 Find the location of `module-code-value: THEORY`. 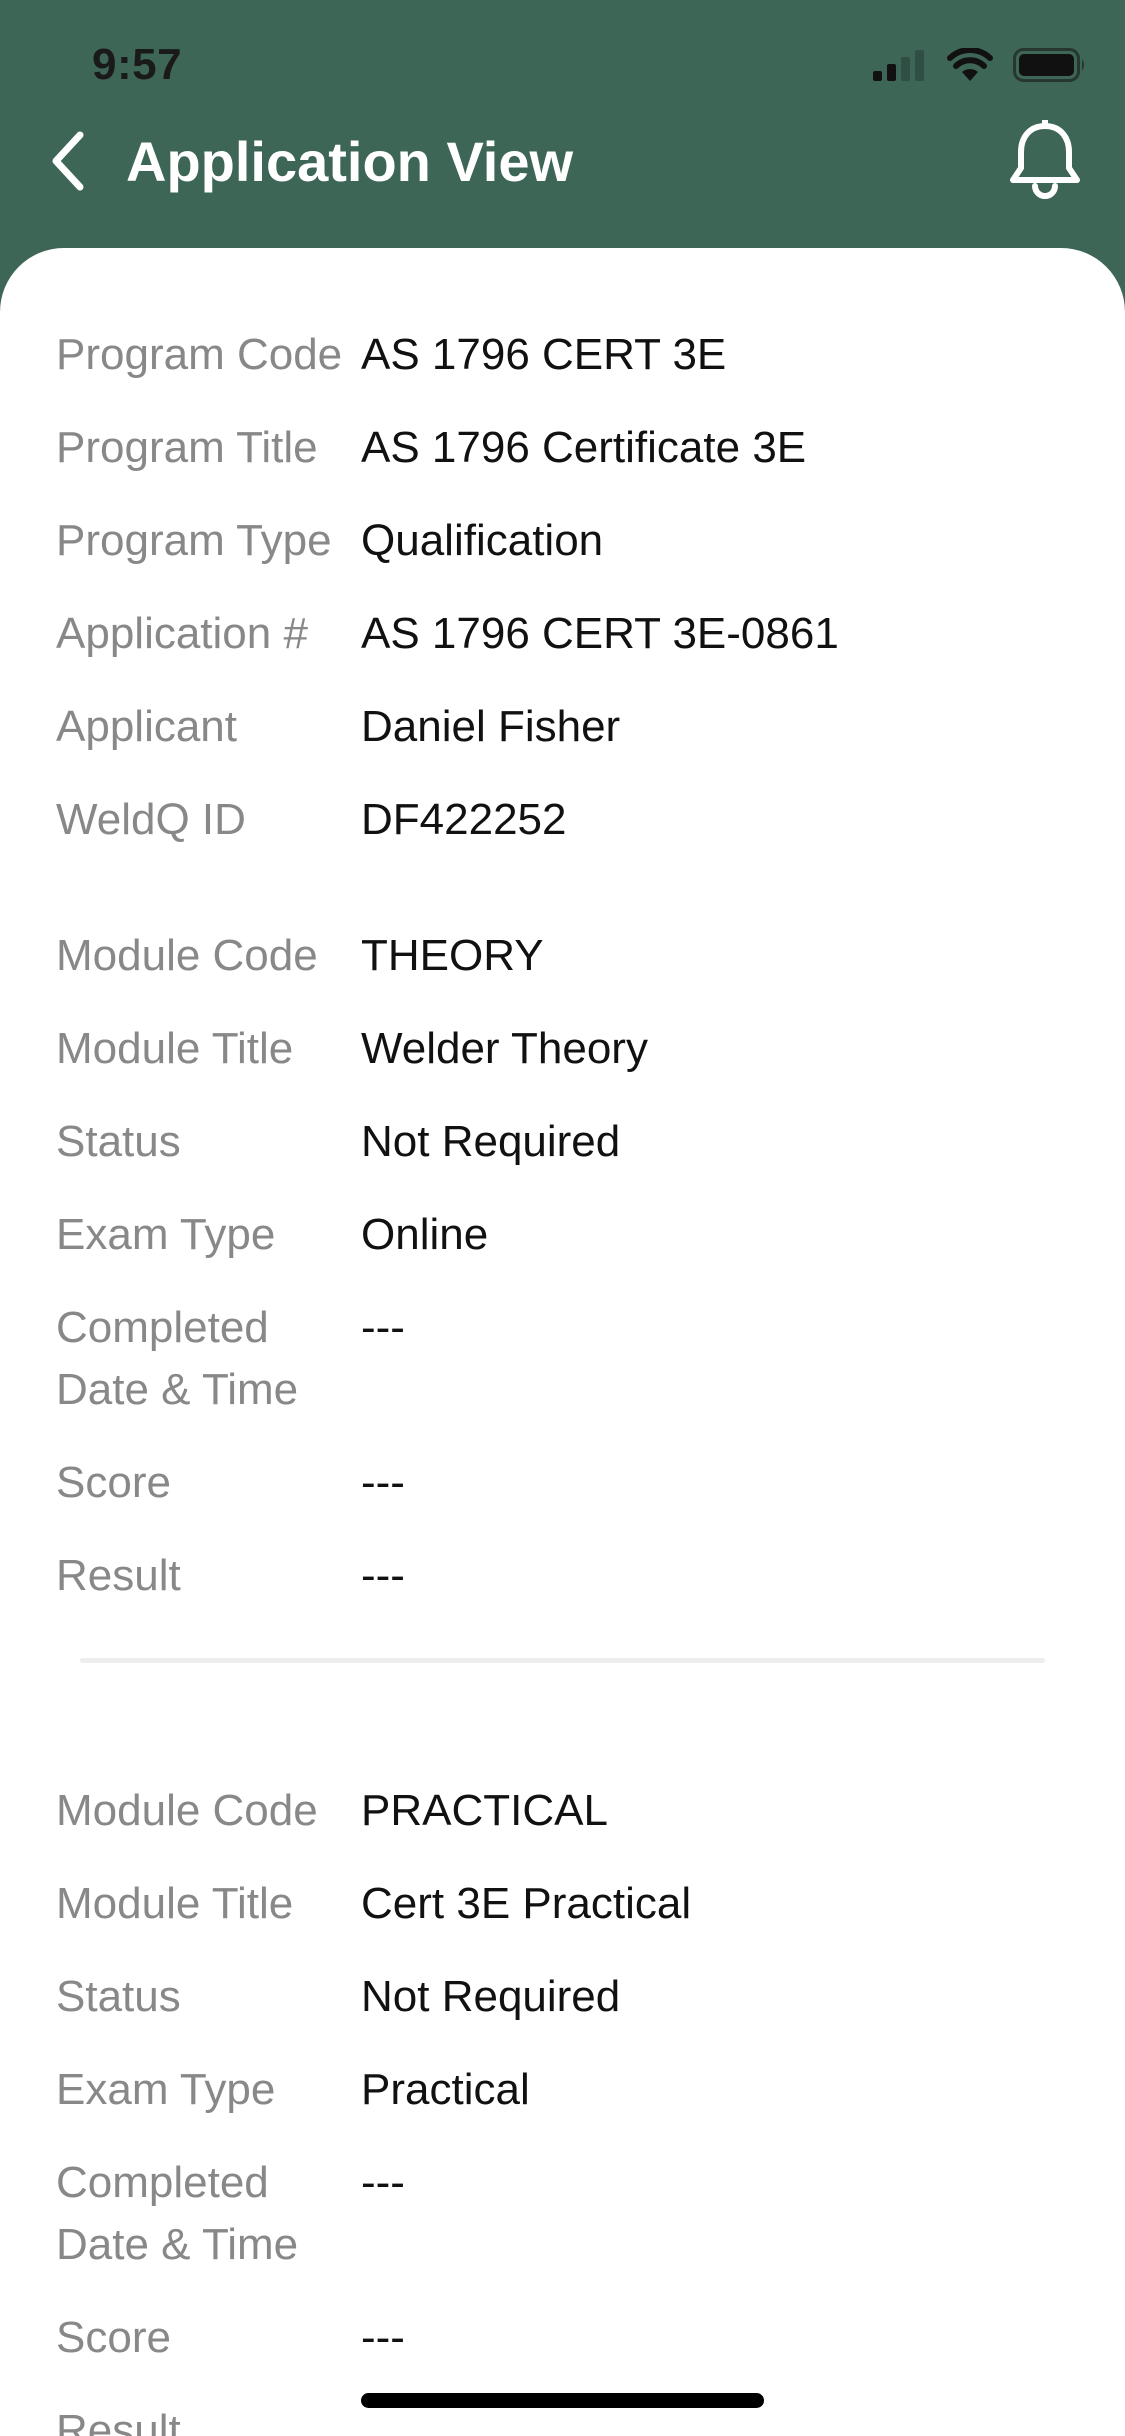

module-code-value: THEORY is located at coordinates (452, 955).